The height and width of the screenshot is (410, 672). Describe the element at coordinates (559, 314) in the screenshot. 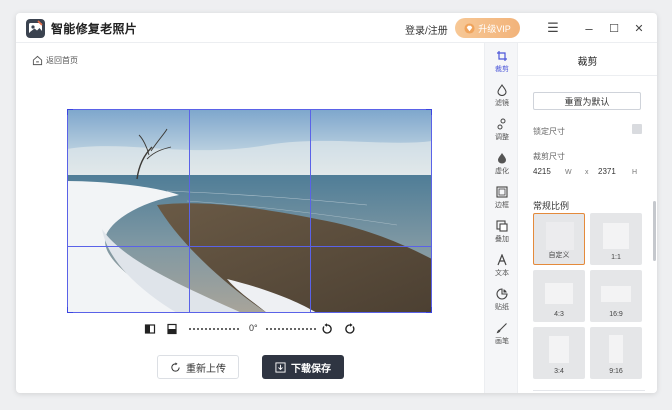

I see `ratio-label: 4:3` at that location.